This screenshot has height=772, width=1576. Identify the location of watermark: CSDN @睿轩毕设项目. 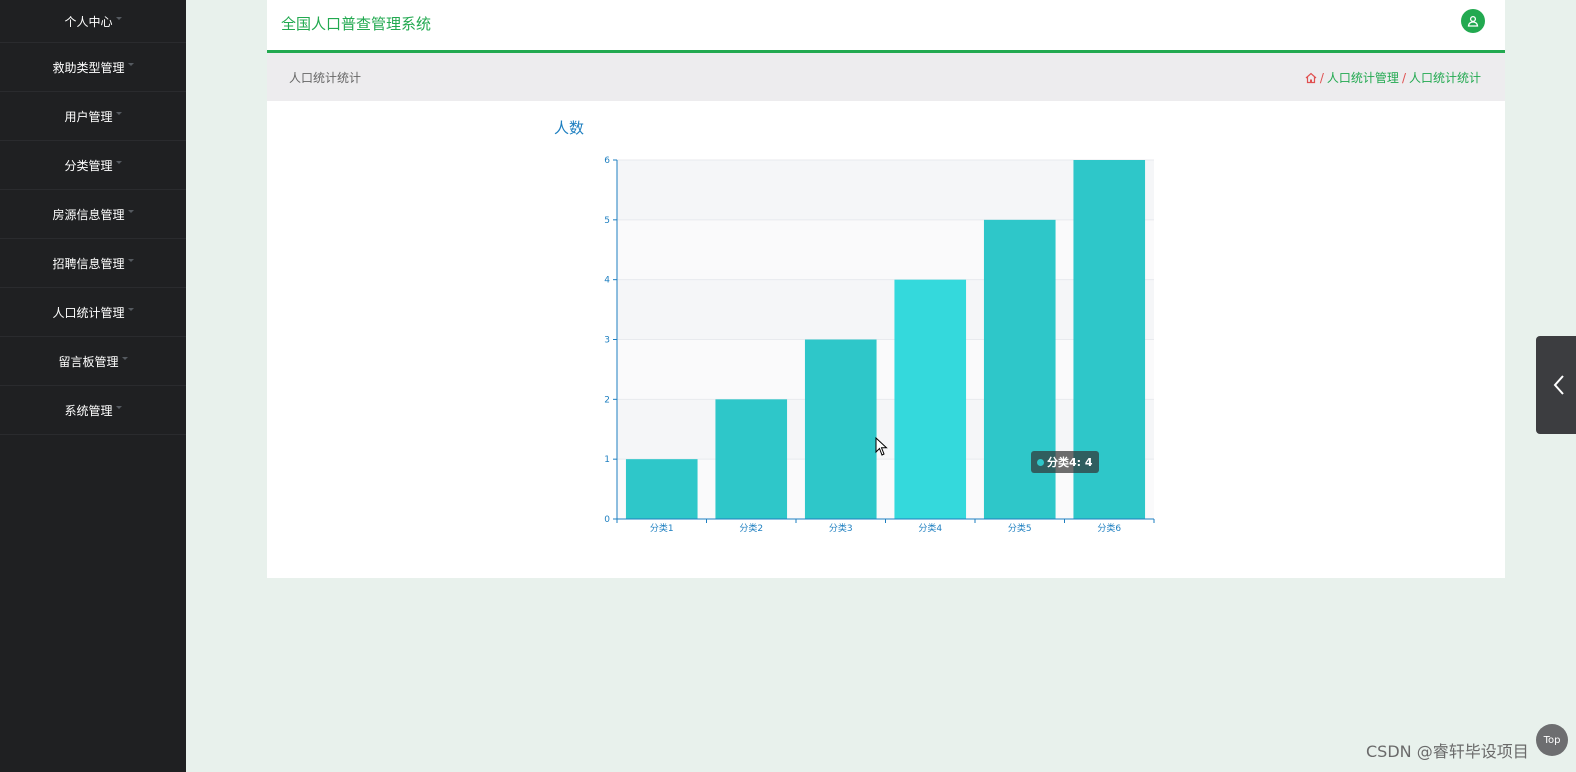
(1447, 751).